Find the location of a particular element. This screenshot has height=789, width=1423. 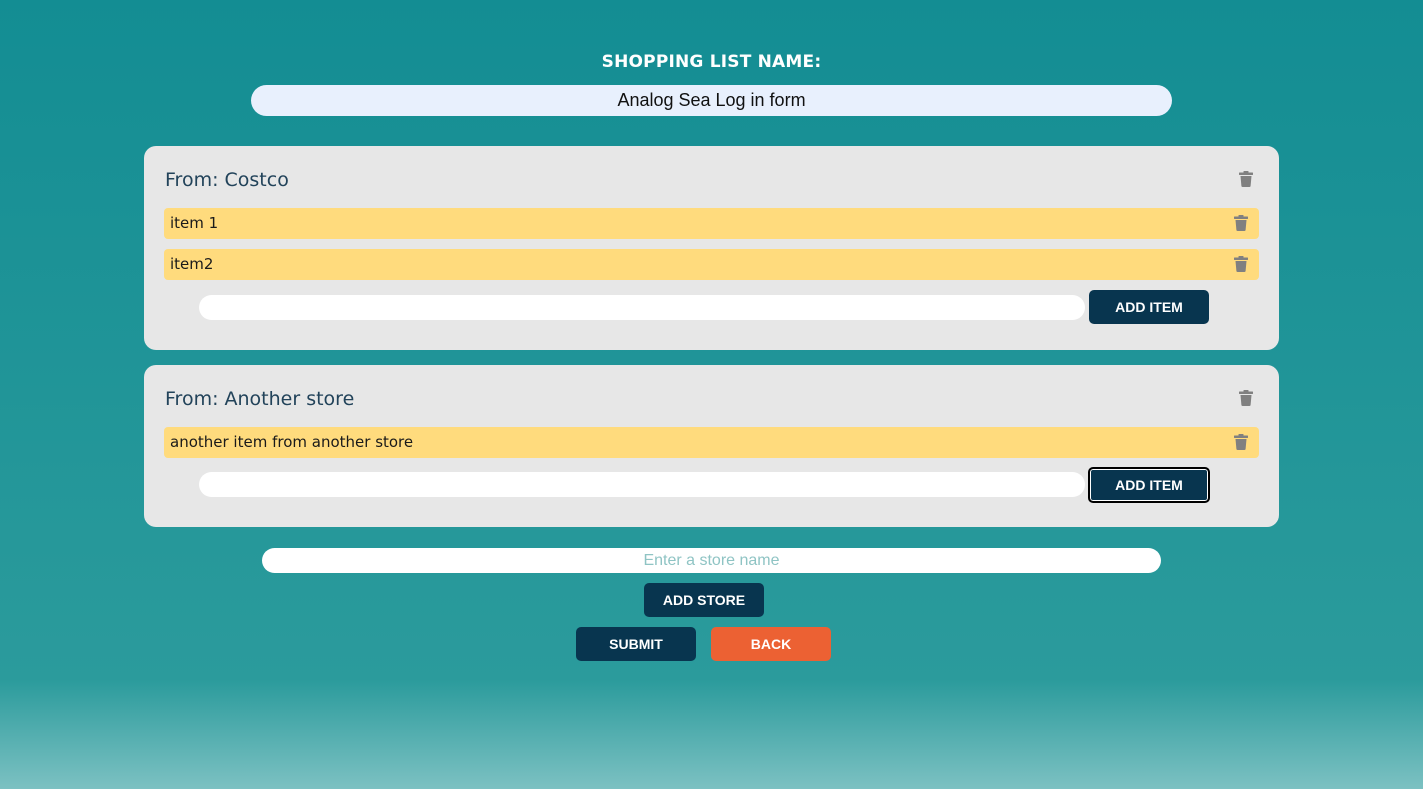

back-button: BACK is located at coordinates (771, 644).